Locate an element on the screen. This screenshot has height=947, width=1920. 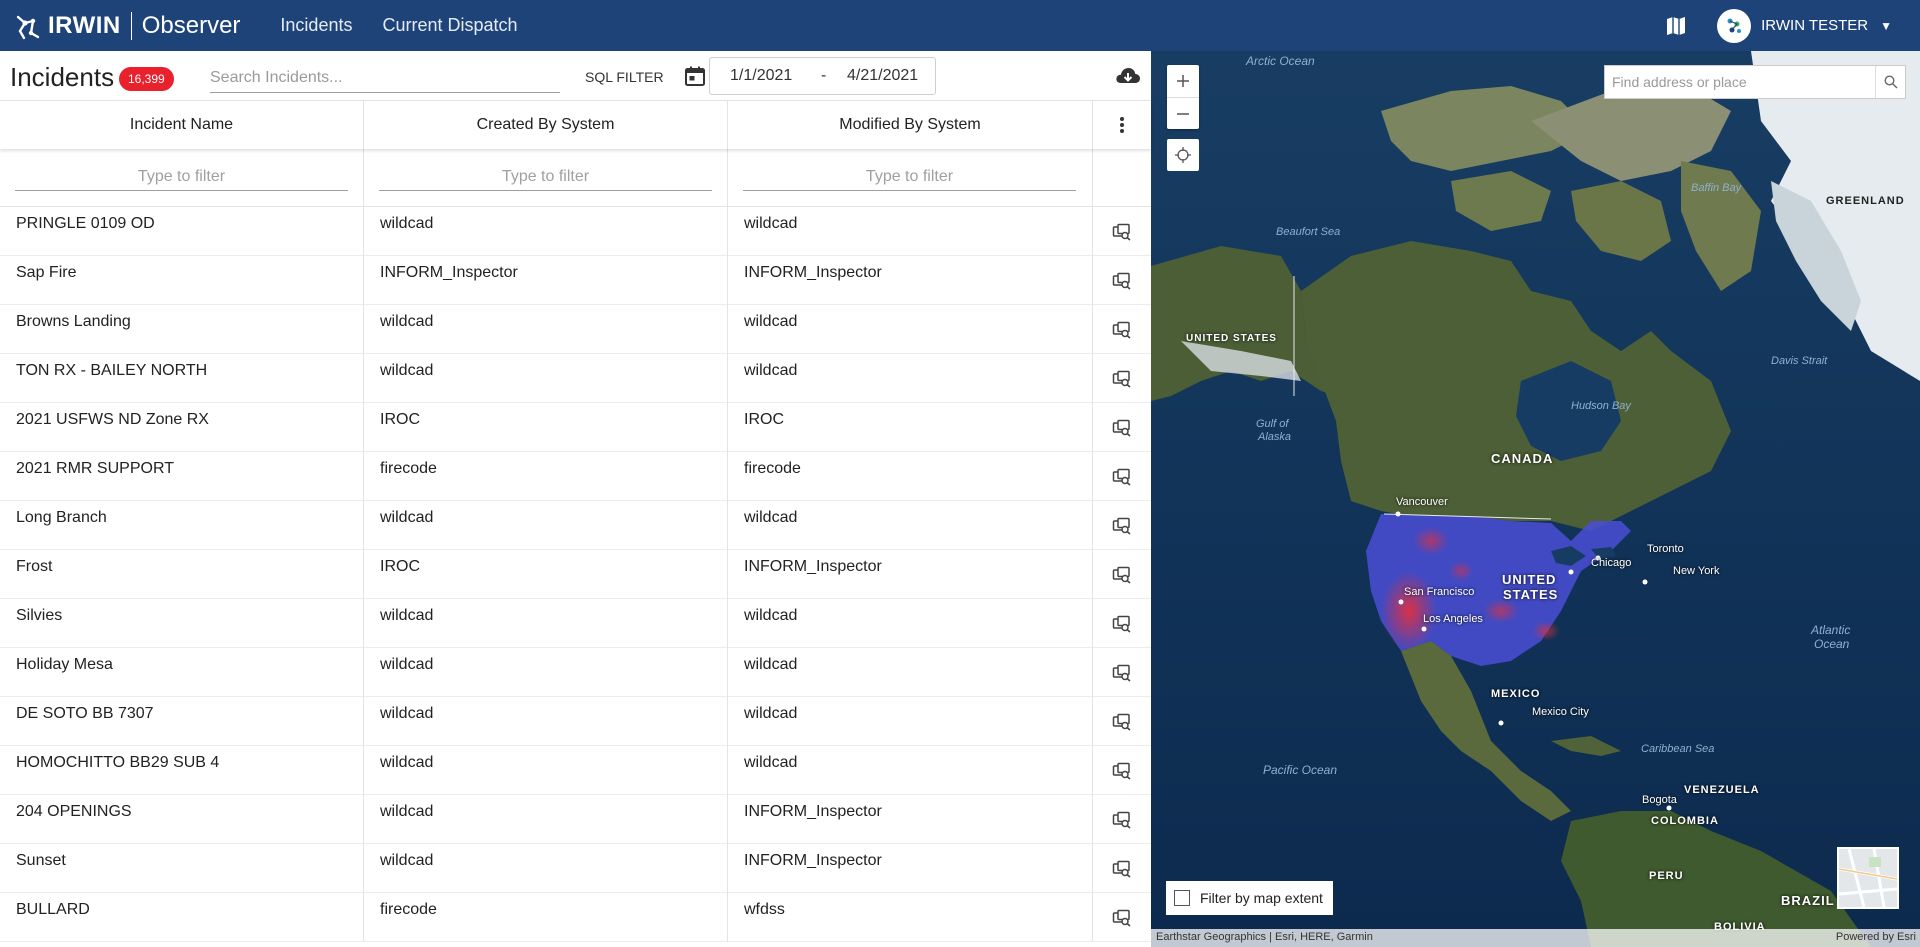
cell-modified-by: INFORM_Inspector is located at coordinates (910, 574).